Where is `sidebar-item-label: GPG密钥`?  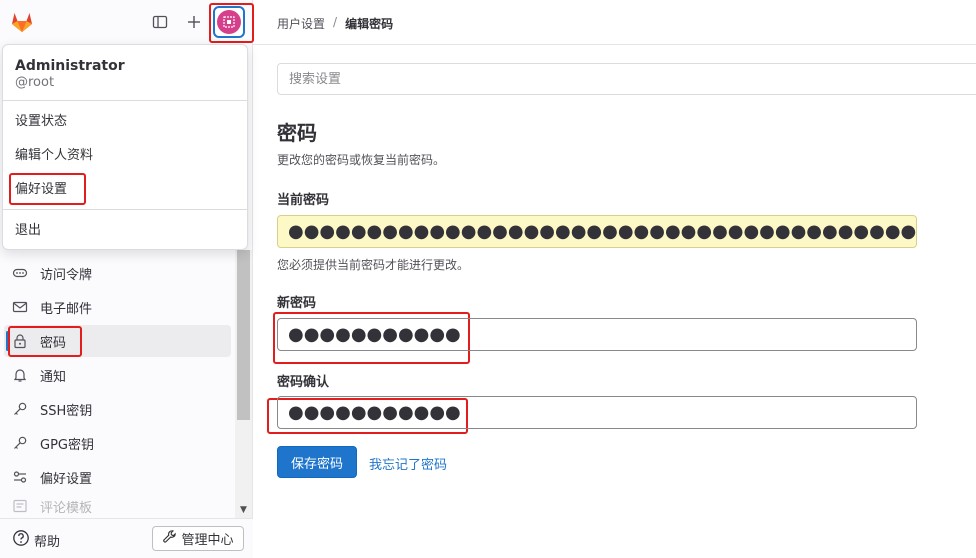
sidebar-item-label: GPG密钥 is located at coordinates (67, 445).